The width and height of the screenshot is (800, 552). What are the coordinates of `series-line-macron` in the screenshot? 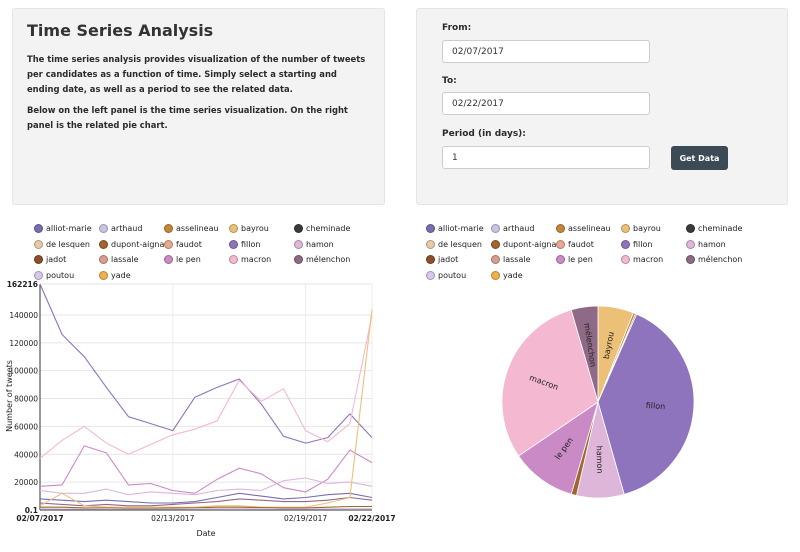 It's located at (206, 386).